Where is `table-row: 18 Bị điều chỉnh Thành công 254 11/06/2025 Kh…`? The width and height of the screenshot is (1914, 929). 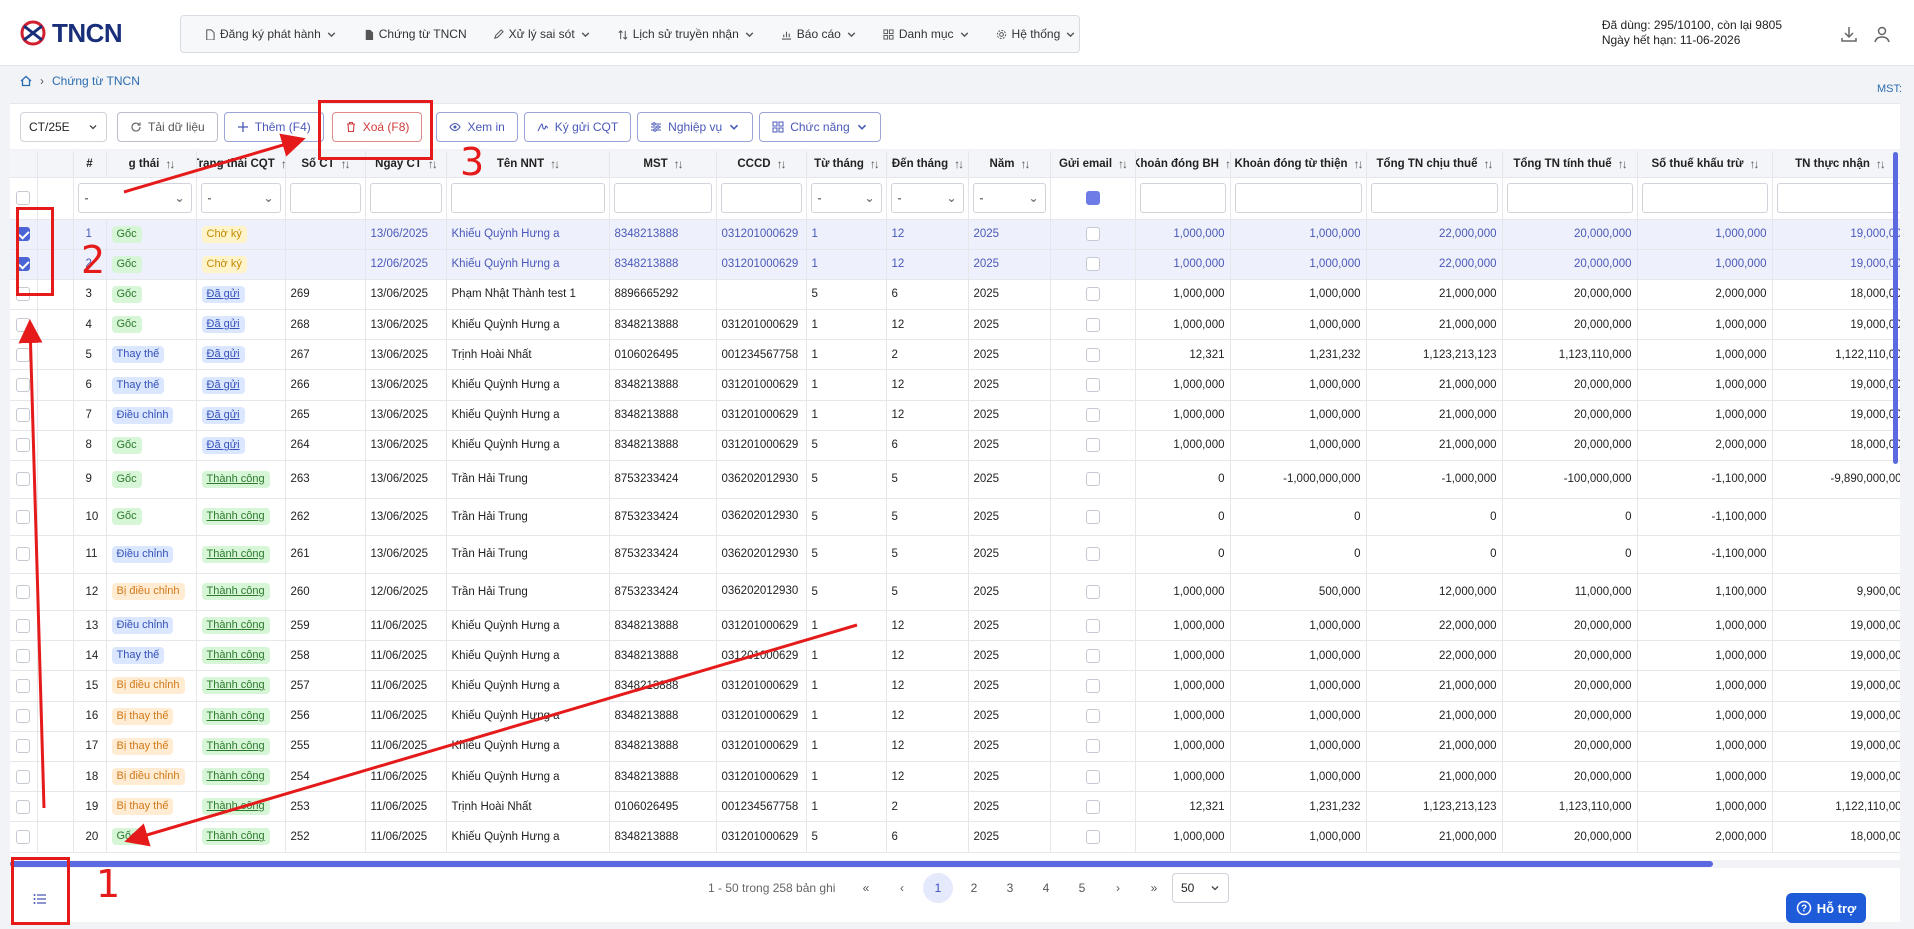 table-row: 18 Bị điều chỉnh Thành công 254 11/06/2025 Kh… is located at coordinates (955, 777).